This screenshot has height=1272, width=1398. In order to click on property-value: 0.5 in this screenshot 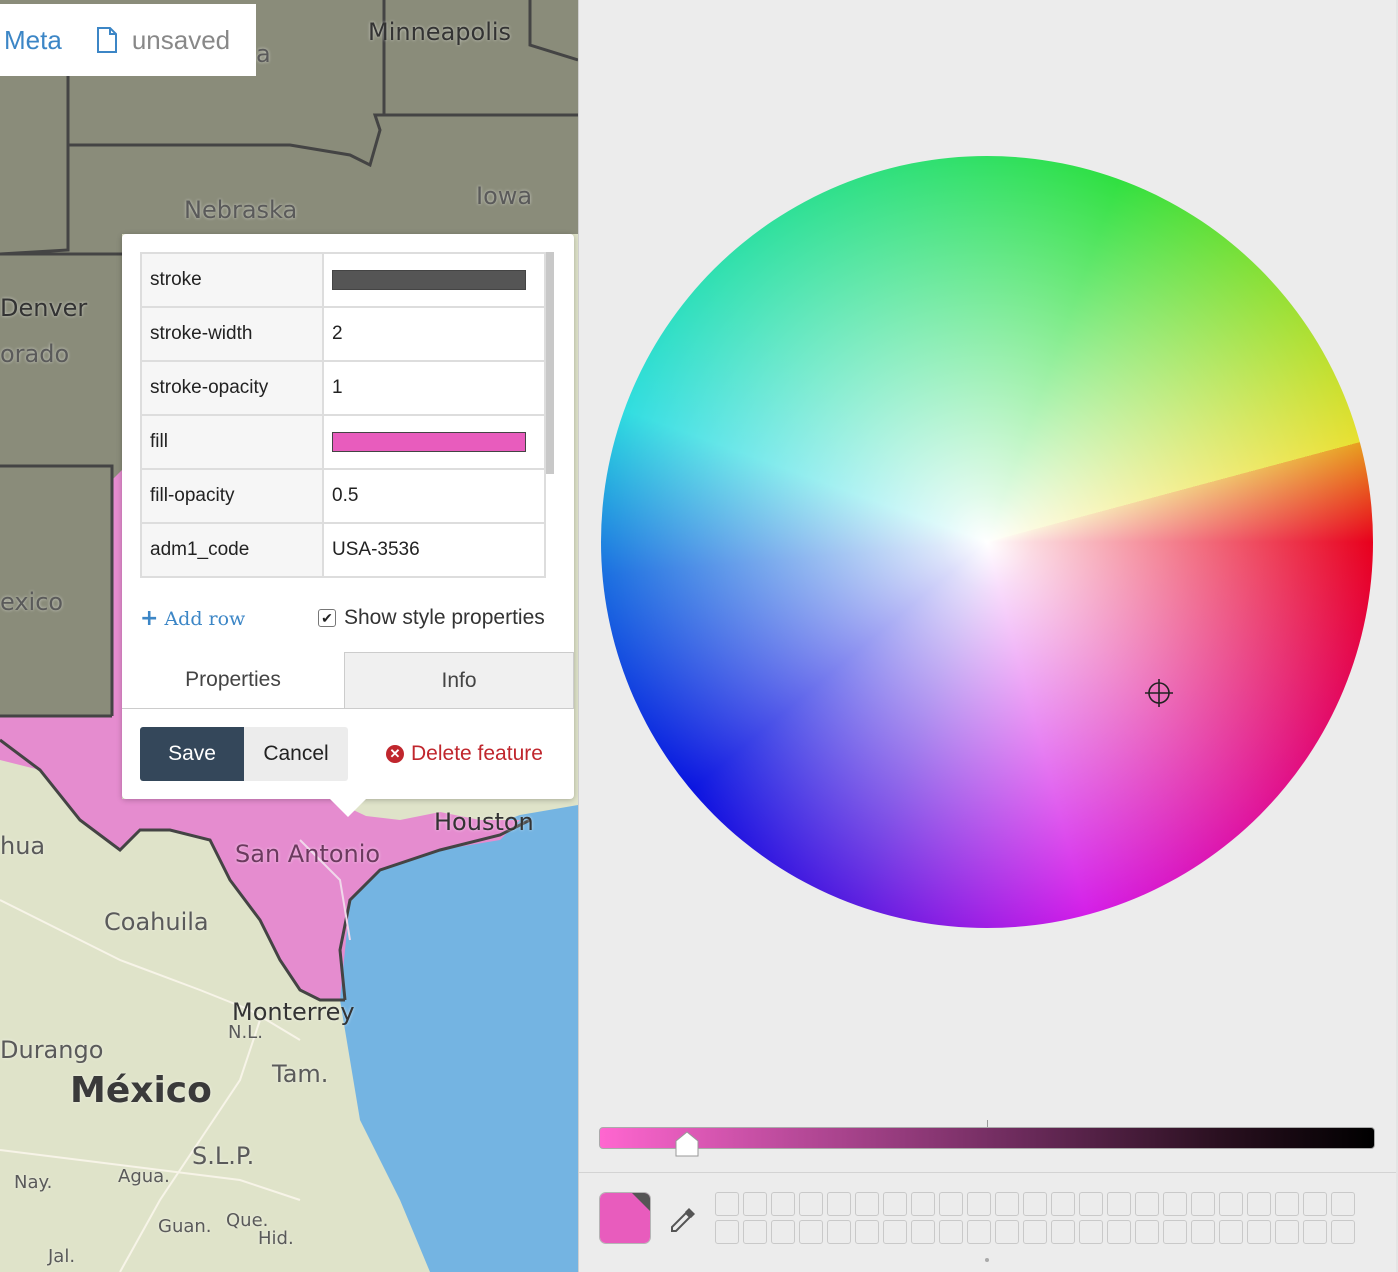, I will do `click(434, 496)`.